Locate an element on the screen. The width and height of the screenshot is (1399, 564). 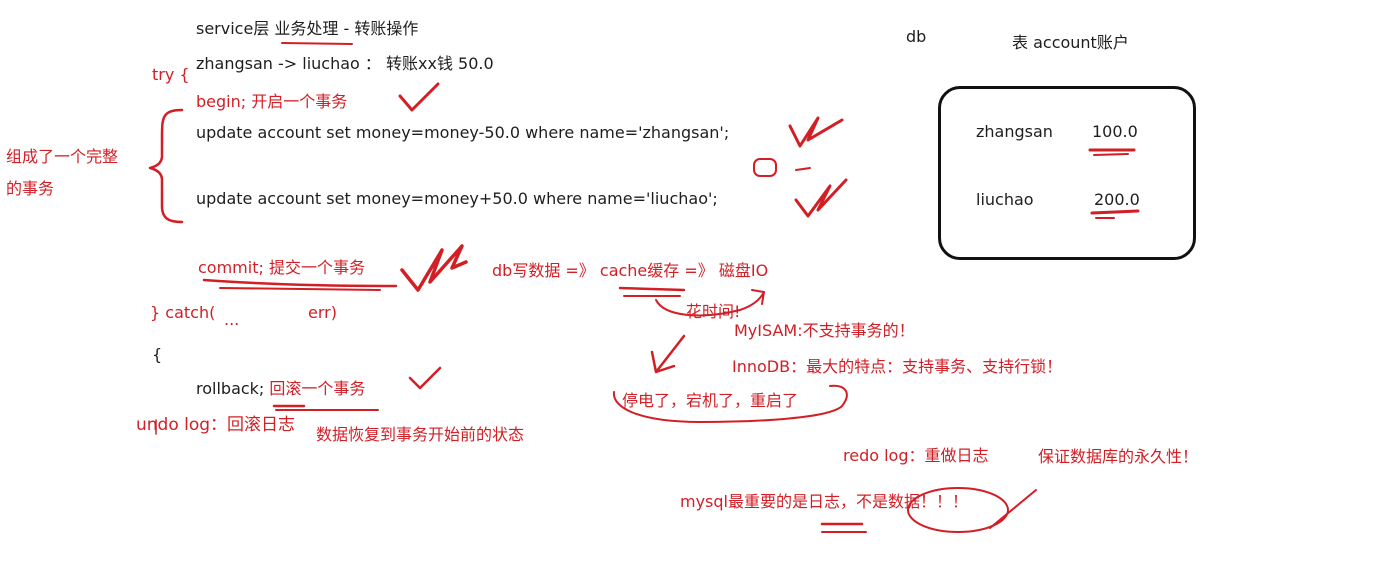
db-label: db is located at coordinates (916, 36).